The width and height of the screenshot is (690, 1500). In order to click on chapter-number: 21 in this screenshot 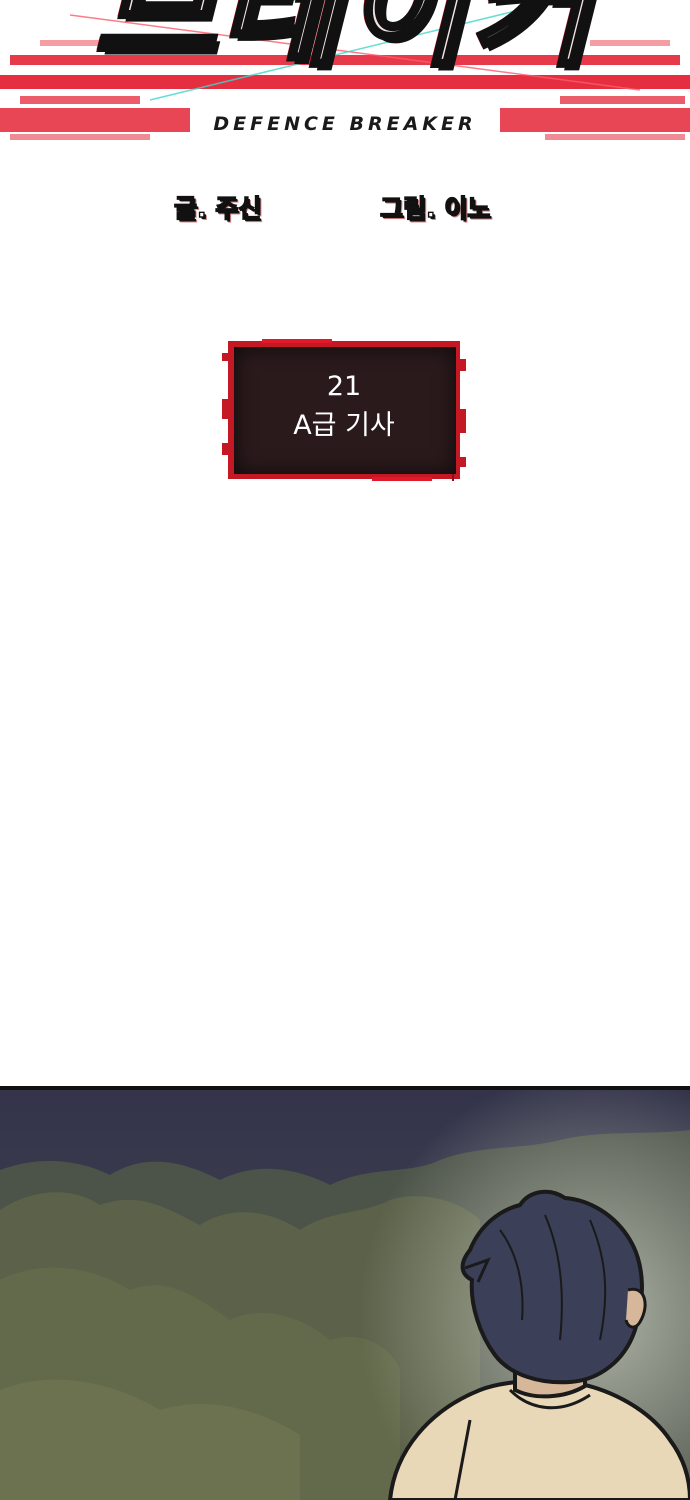, I will do `click(344, 386)`.